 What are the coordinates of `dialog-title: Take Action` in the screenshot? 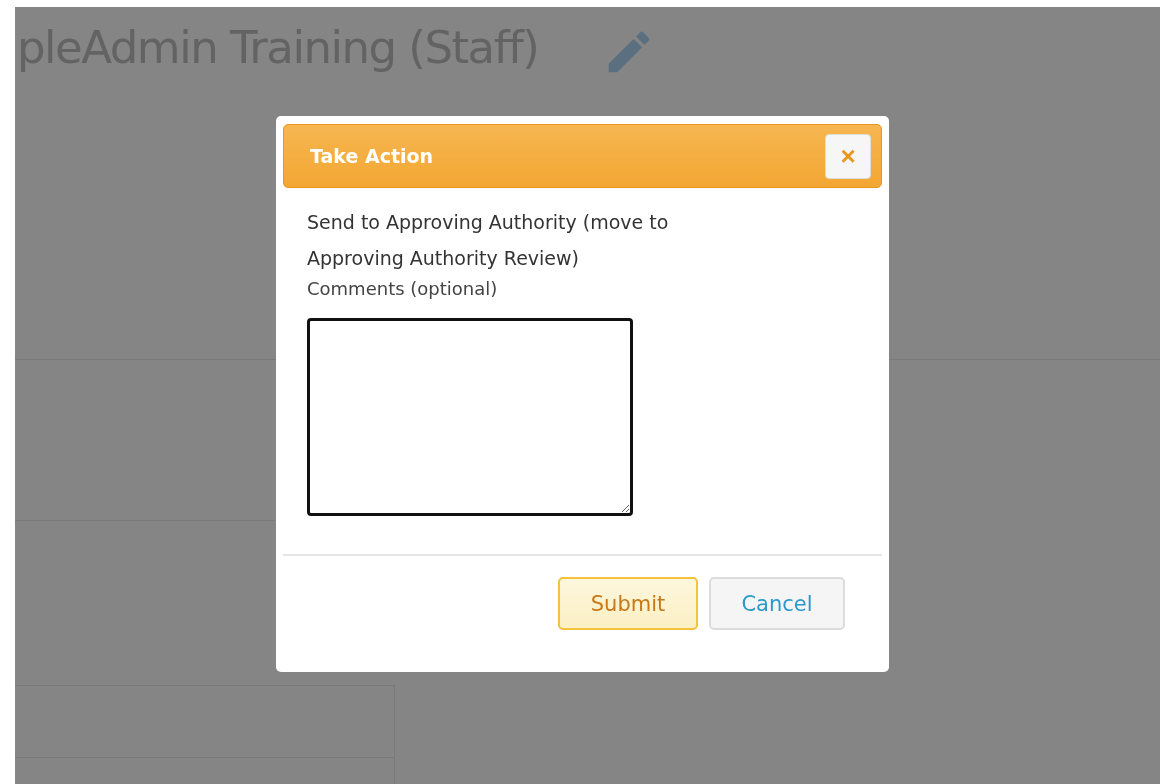 It's located at (372, 156).